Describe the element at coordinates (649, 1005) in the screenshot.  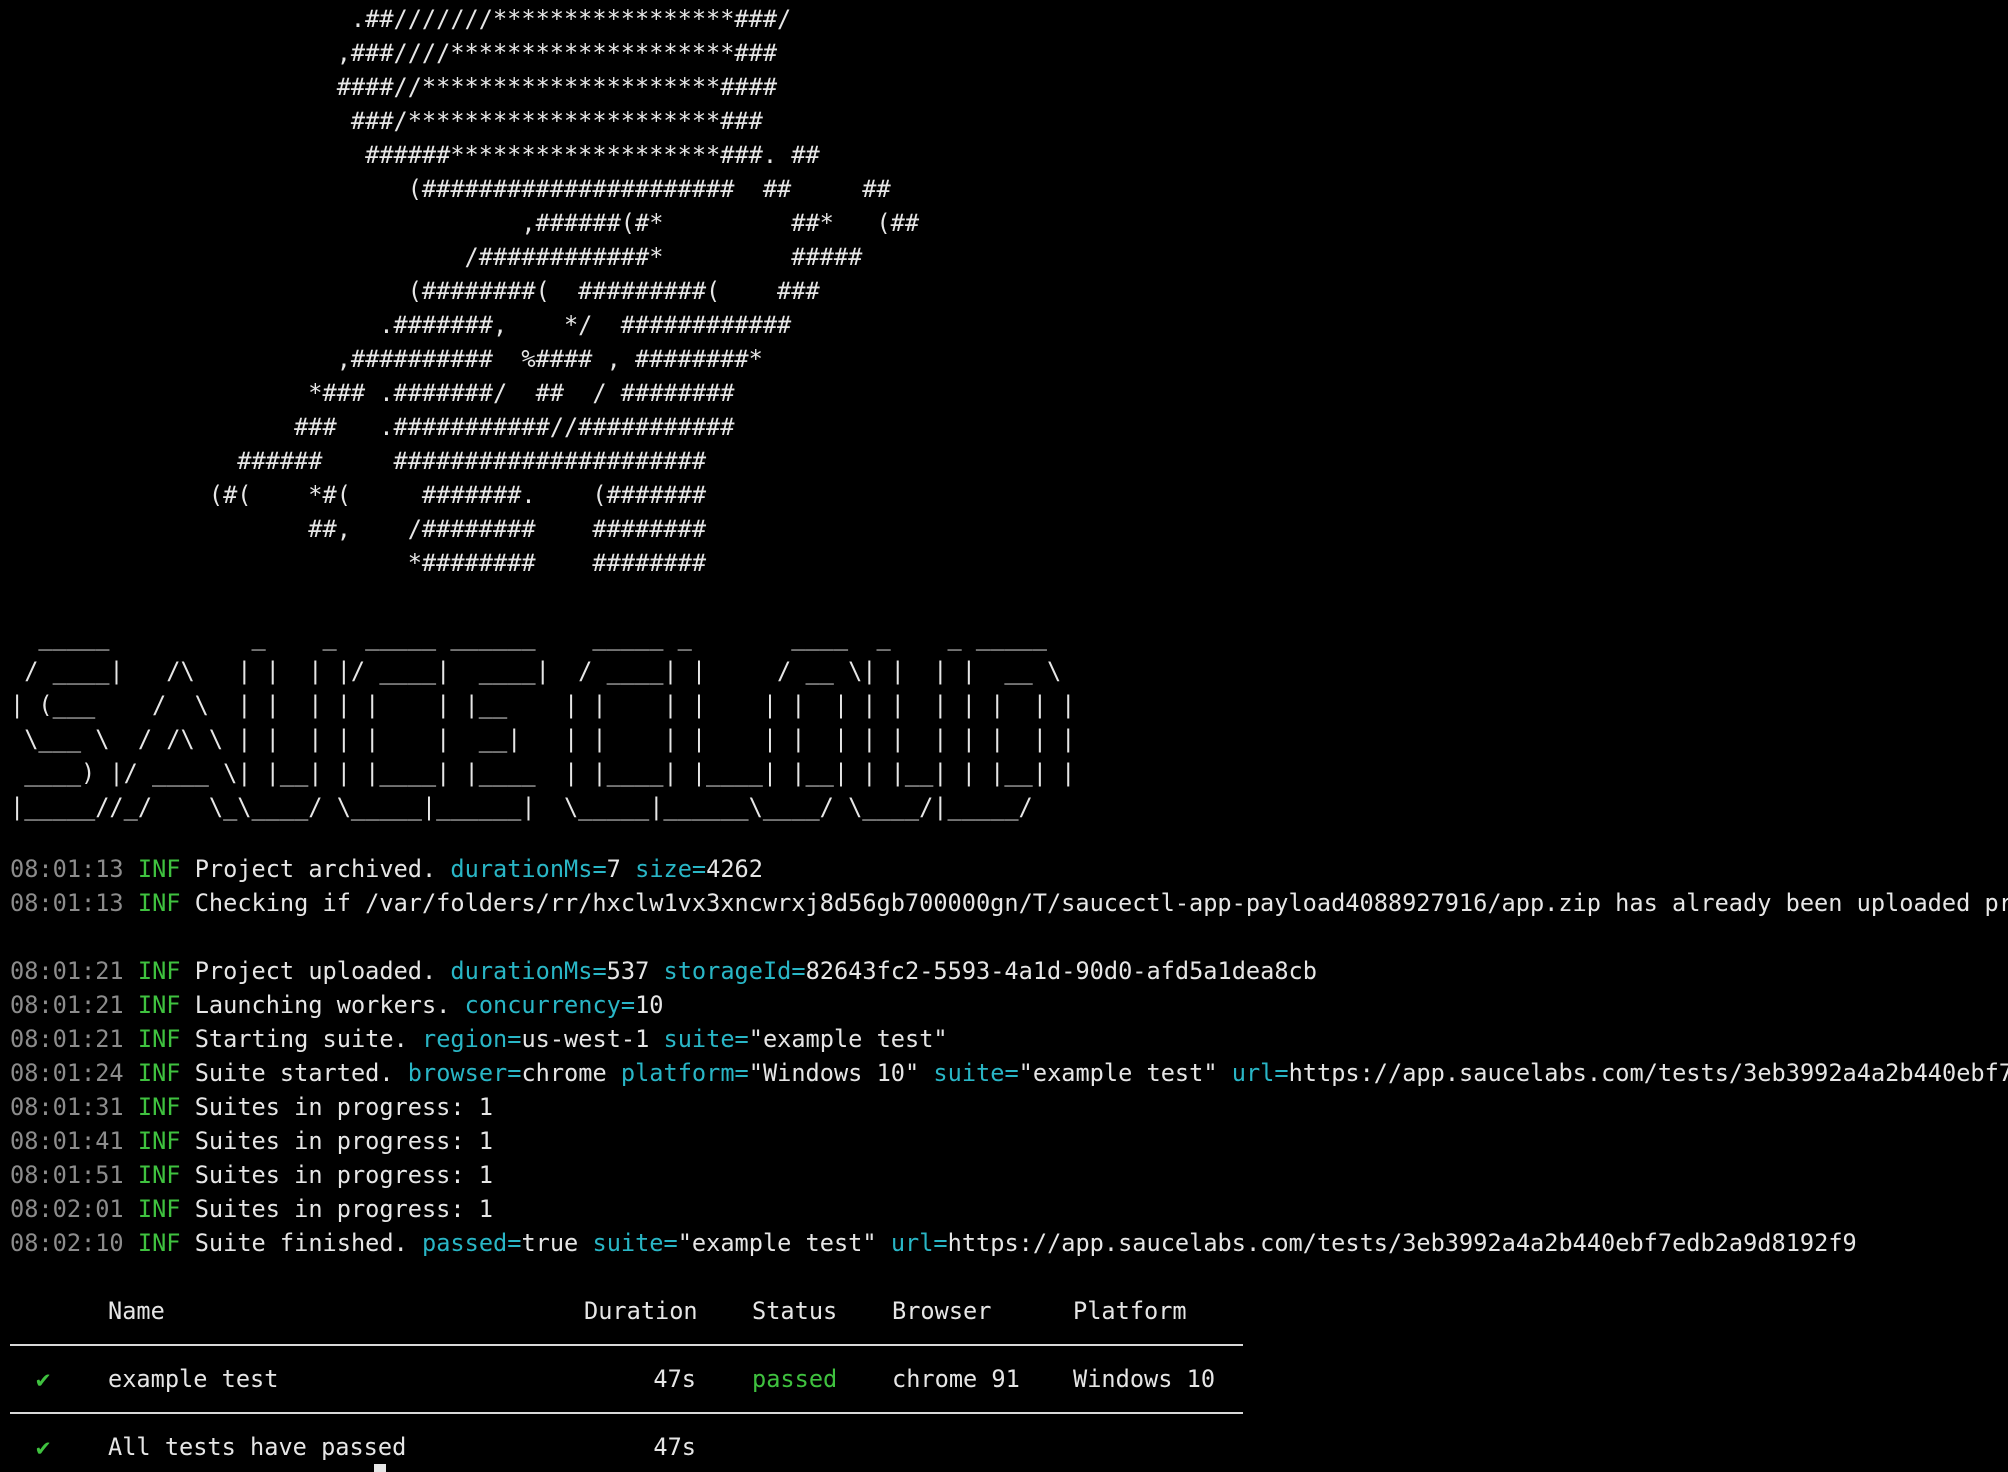
I see `log-field-value: 10` at that location.